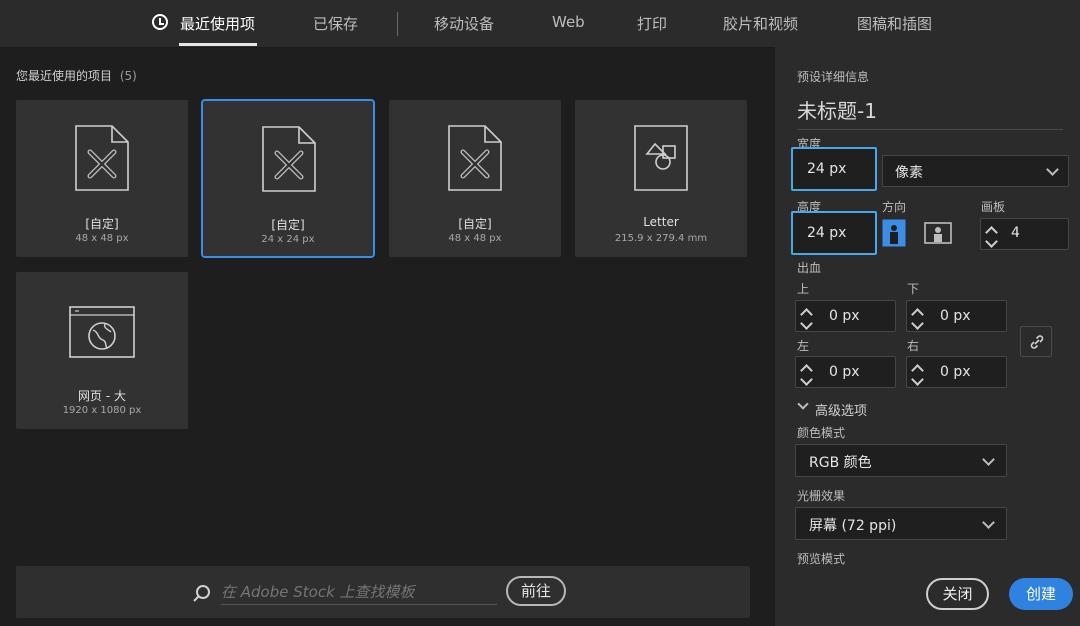  I want to click on bleed-top-value: 0 px, so click(844, 316).